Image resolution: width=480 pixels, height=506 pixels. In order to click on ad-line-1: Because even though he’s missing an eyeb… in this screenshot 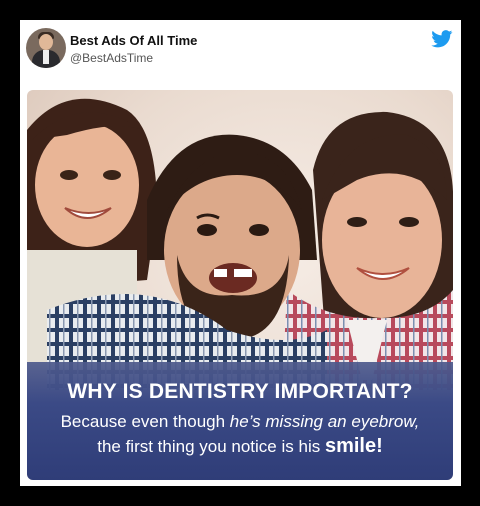, I will do `click(240, 421)`.